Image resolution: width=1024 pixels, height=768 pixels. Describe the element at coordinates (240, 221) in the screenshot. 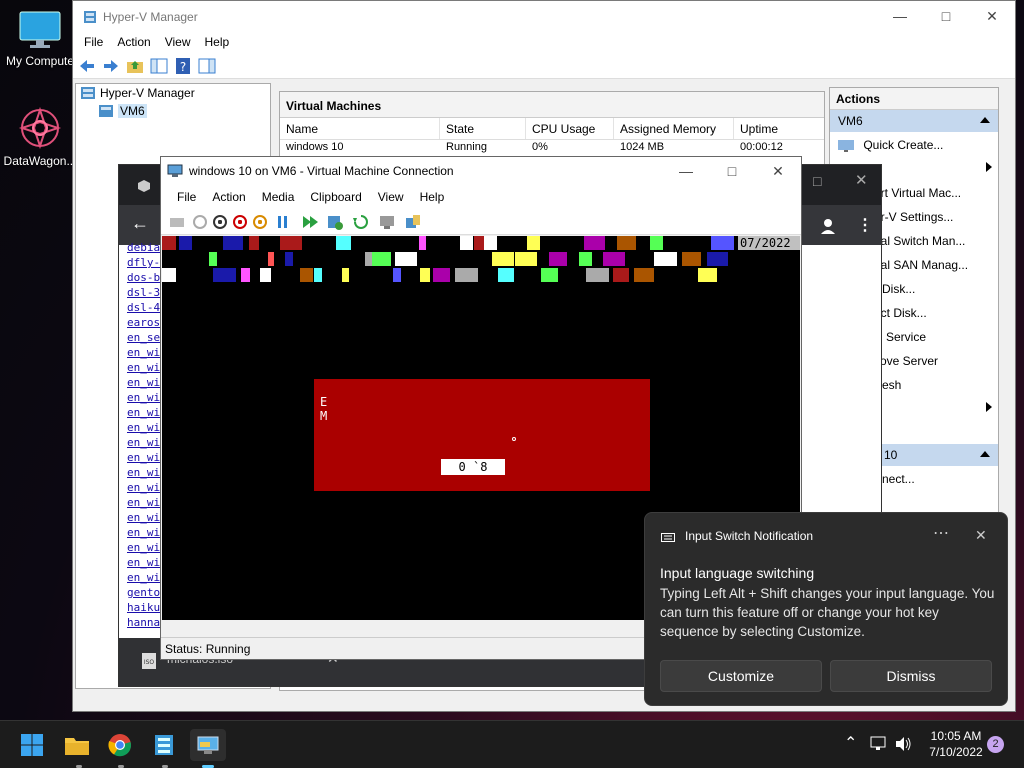

I see `shut-down-icon` at that location.